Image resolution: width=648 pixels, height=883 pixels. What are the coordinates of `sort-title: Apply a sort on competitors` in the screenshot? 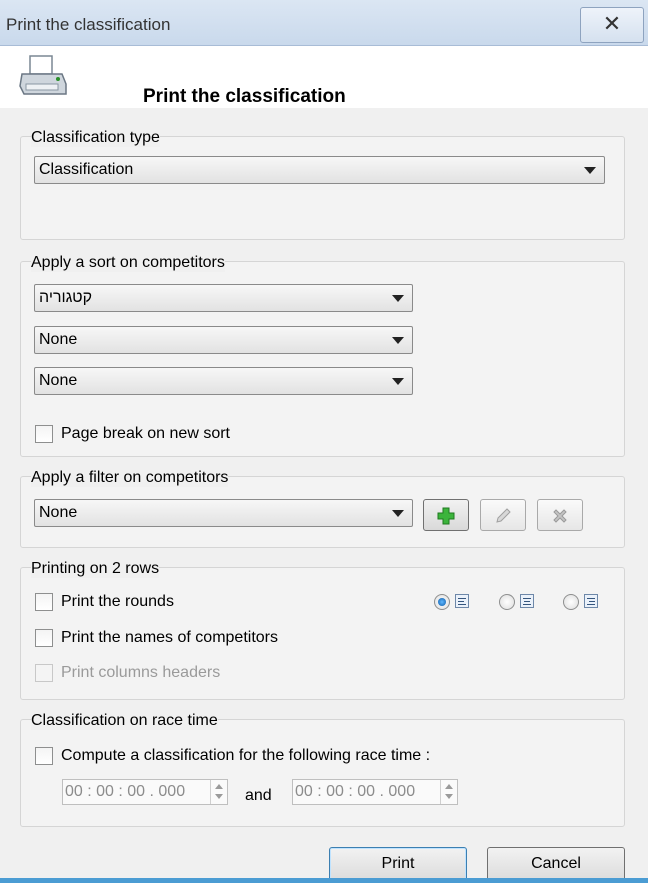 It's located at (128, 263).